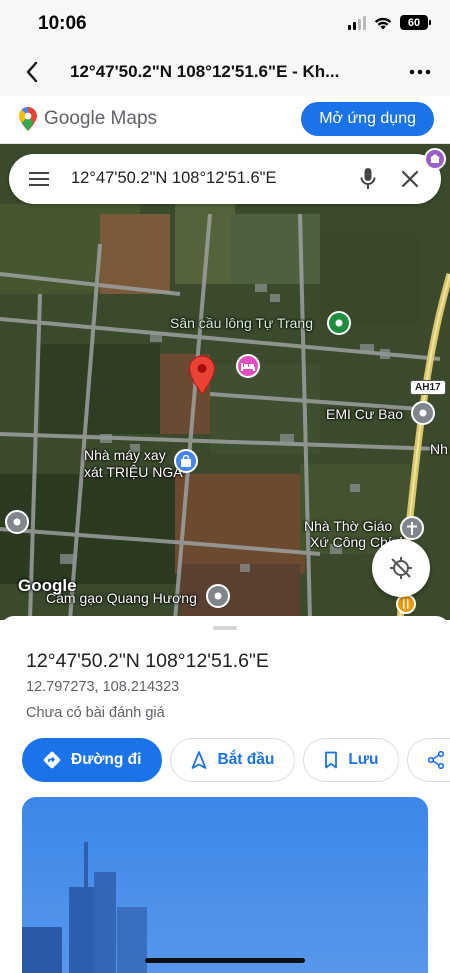  I want to click on directions-icon, so click(52, 760).